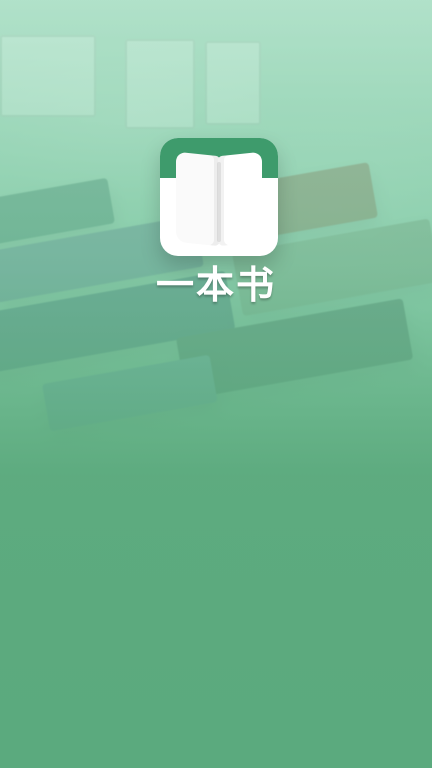 The width and height of the screenshot is (432, 768). Describe the element at coordinates (219, 202) in the screenshot. I see `icon-spine` at that location.